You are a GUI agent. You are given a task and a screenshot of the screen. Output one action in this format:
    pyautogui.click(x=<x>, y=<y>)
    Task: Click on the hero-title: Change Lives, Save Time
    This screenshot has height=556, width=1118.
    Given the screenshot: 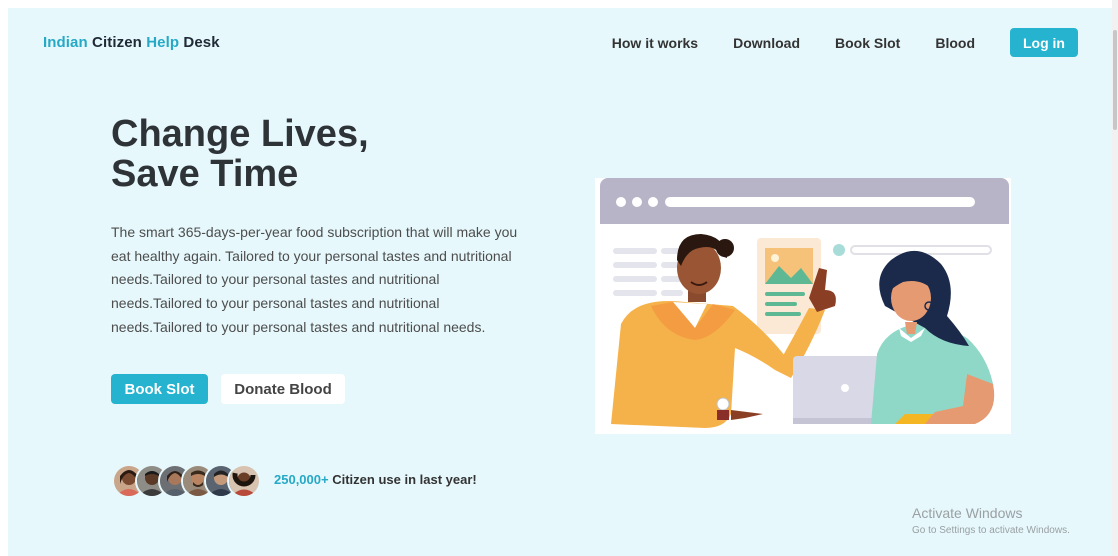 What is the action you would take?
    pyautogui.click(x=240, y=154)
    